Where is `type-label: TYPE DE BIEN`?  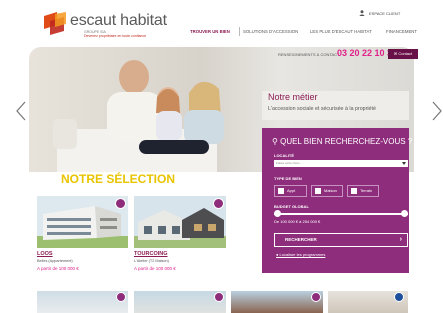 type-label: TYPE DE BIEN is located at coordinates (288, 178).